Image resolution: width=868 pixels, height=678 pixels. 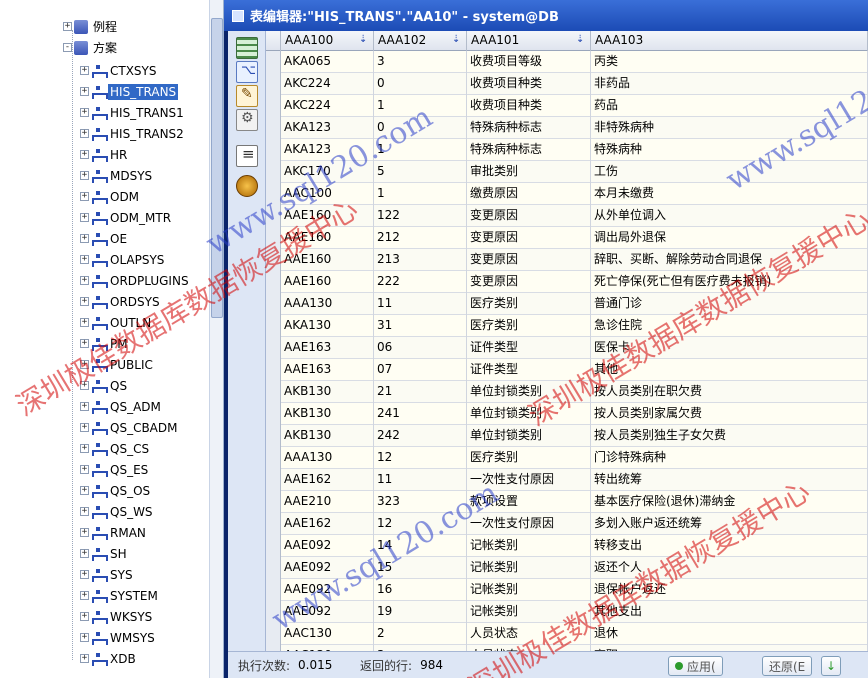 I want to click on table-row: AAA130 11 医疗类别 普通门诊, so click(x=574, y=304).